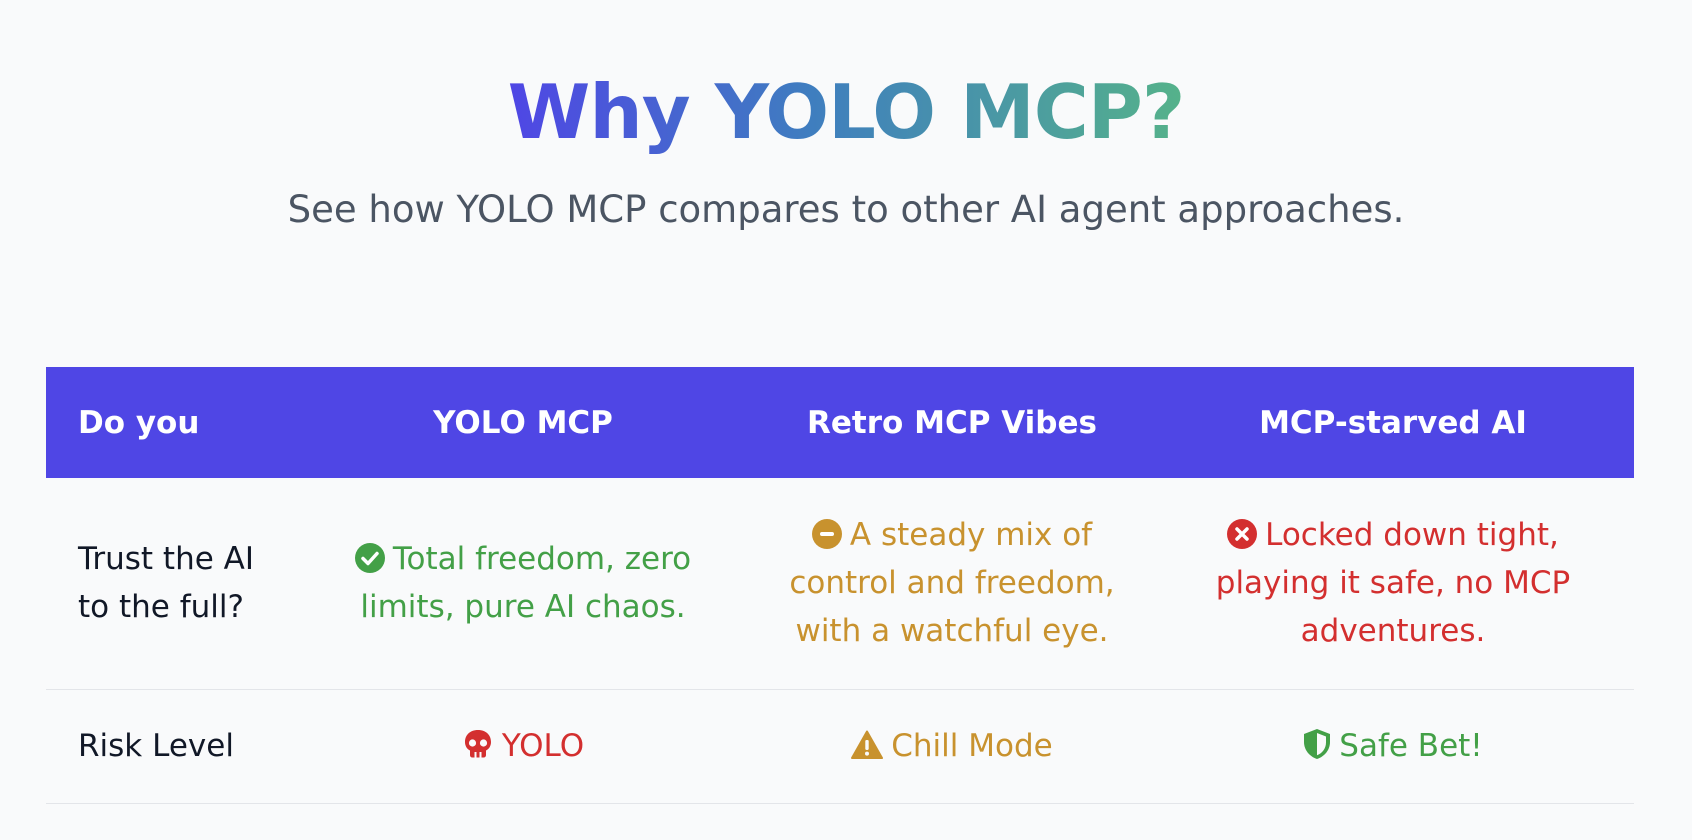 Image resolution: width=1692 pixels, height=840 pixels. What do you see at coordinates (369, 558) in the screenshot?
I see `check-circle-icon` at bounding box center [369, 558].